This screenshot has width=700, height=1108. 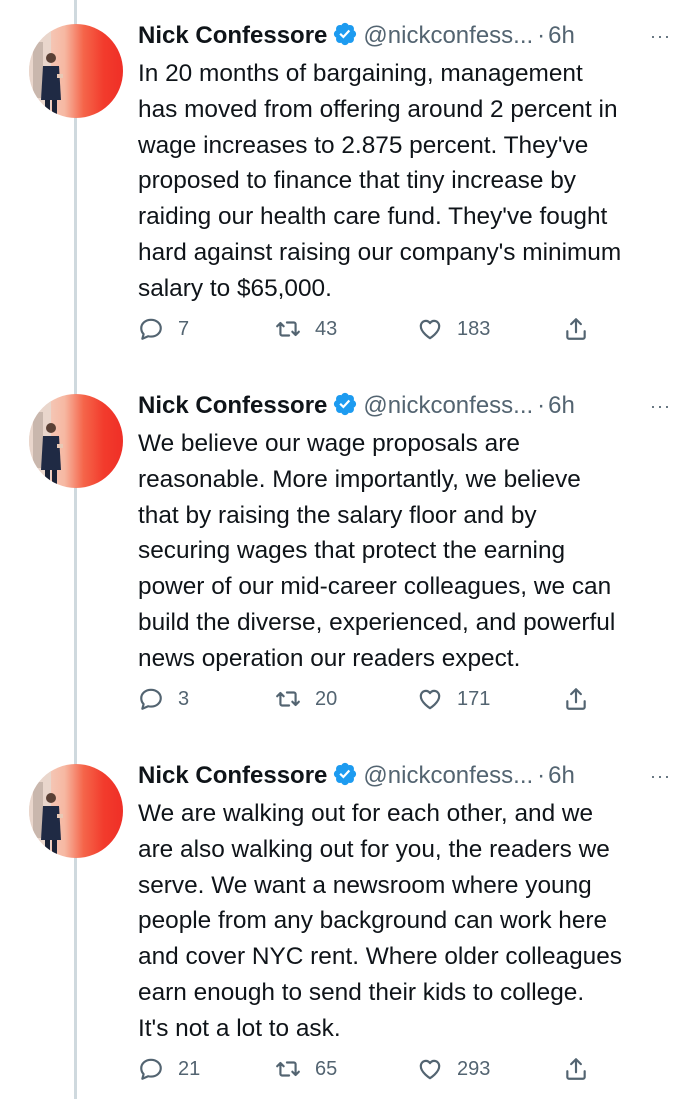 I want to click on tweet-actions: 21 65 293, so click(x=378, y=1069).